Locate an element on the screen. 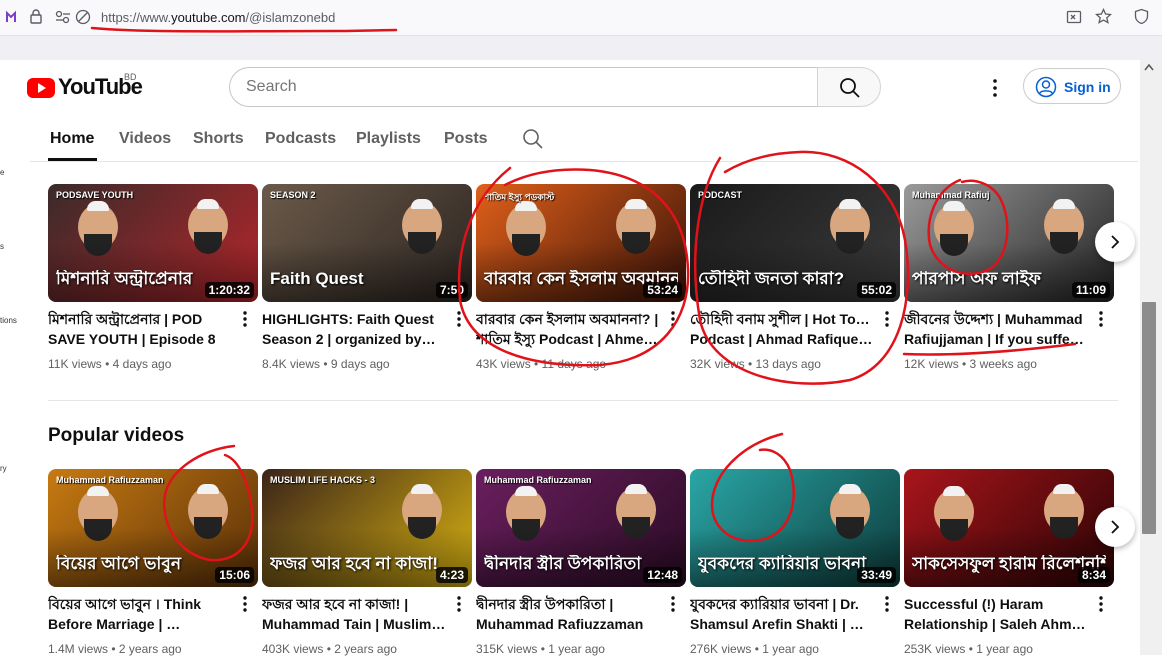 Image resolution: width=1162 pixels, height=664 pixels. thumbnail-subtext: PODSAVE YOUTH is located at coordinates (95, 195).